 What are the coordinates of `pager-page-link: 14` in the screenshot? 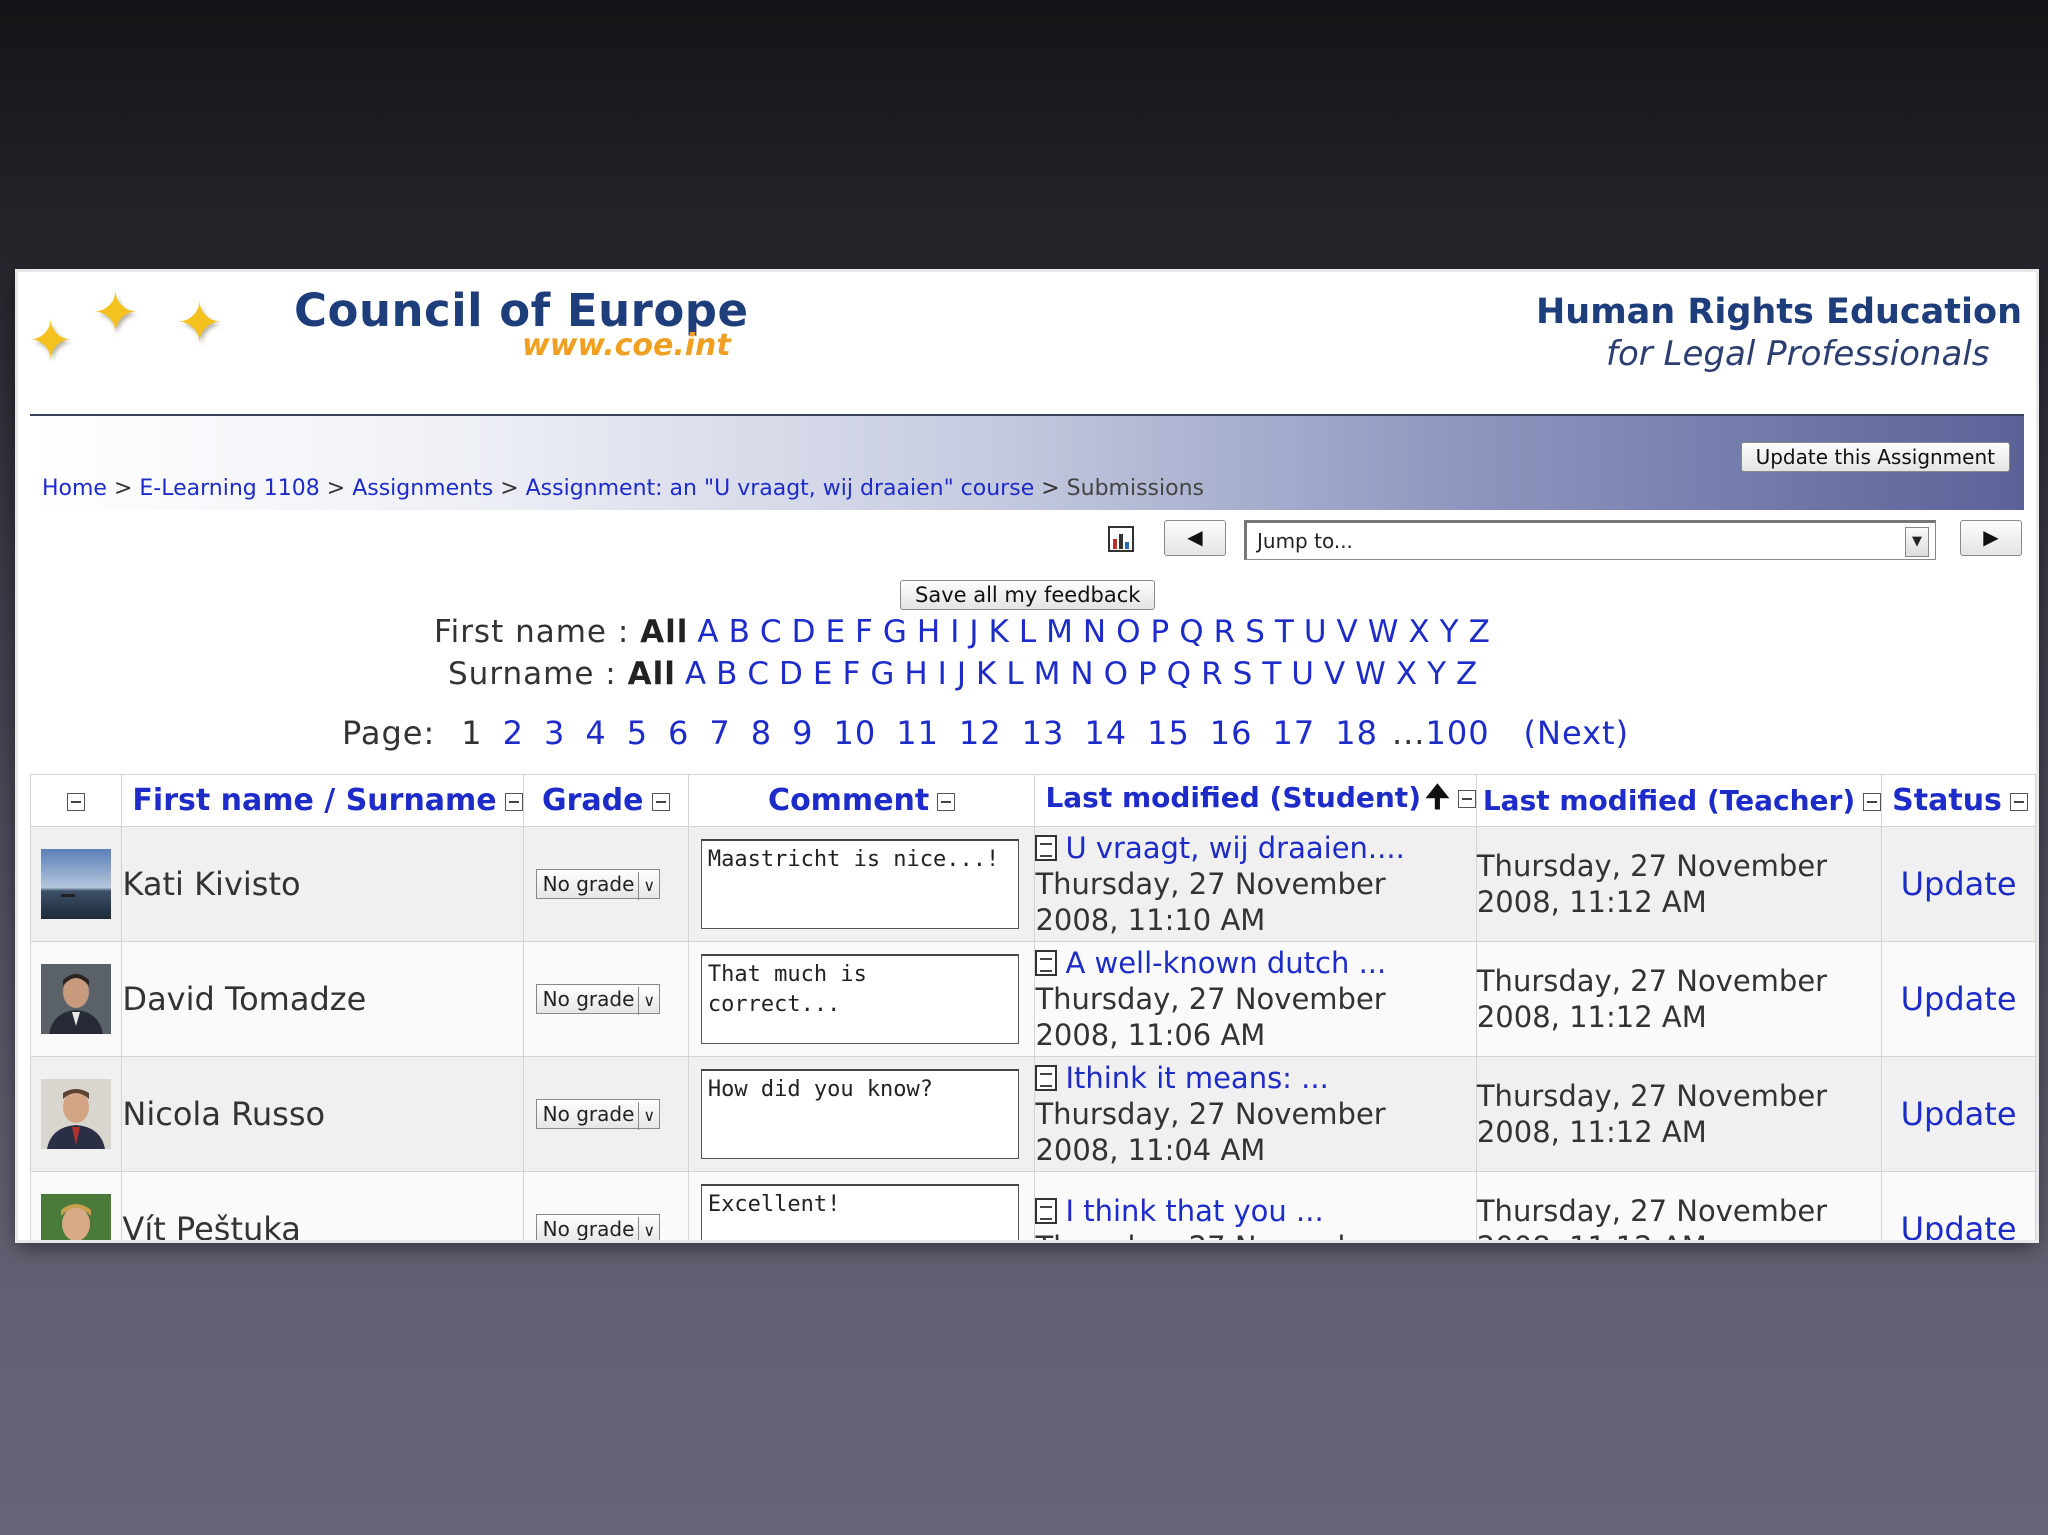 It's located at (1105, 733).